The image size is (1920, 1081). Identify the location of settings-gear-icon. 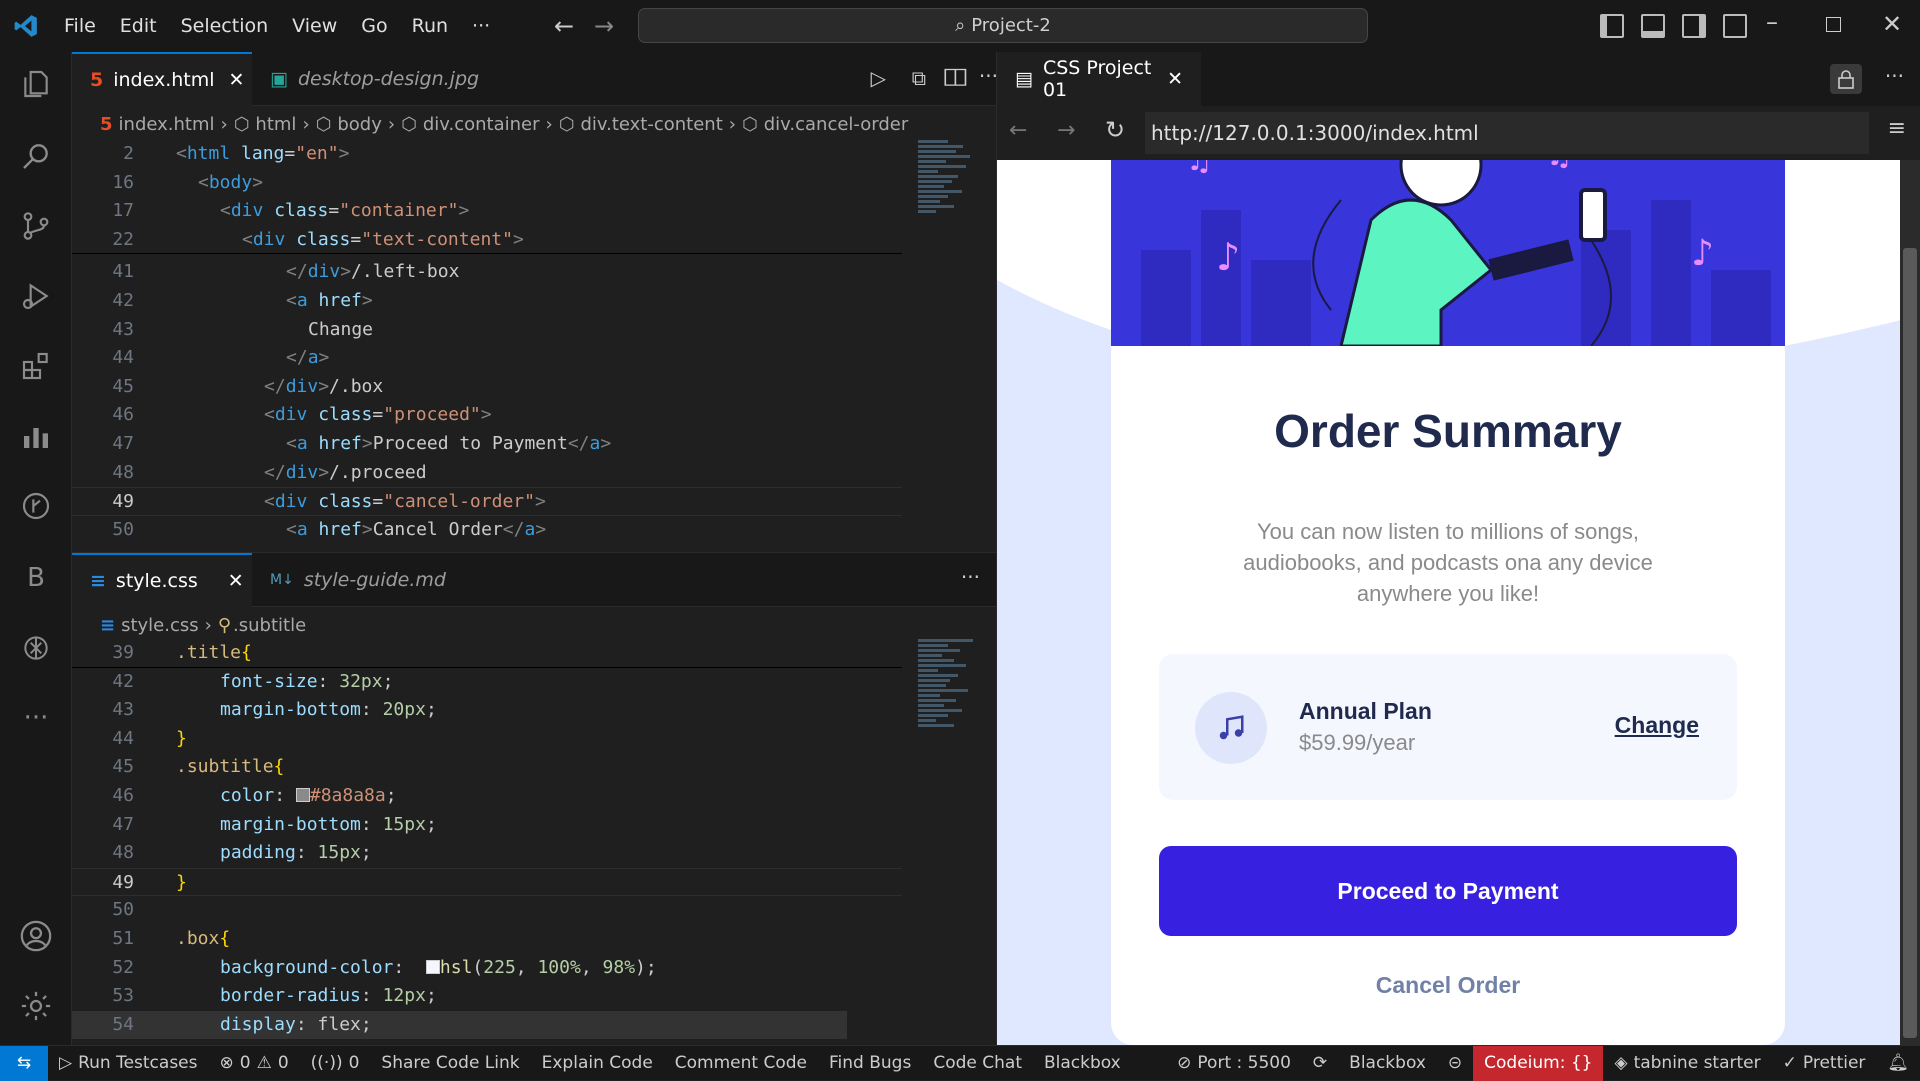
(36, 1006).